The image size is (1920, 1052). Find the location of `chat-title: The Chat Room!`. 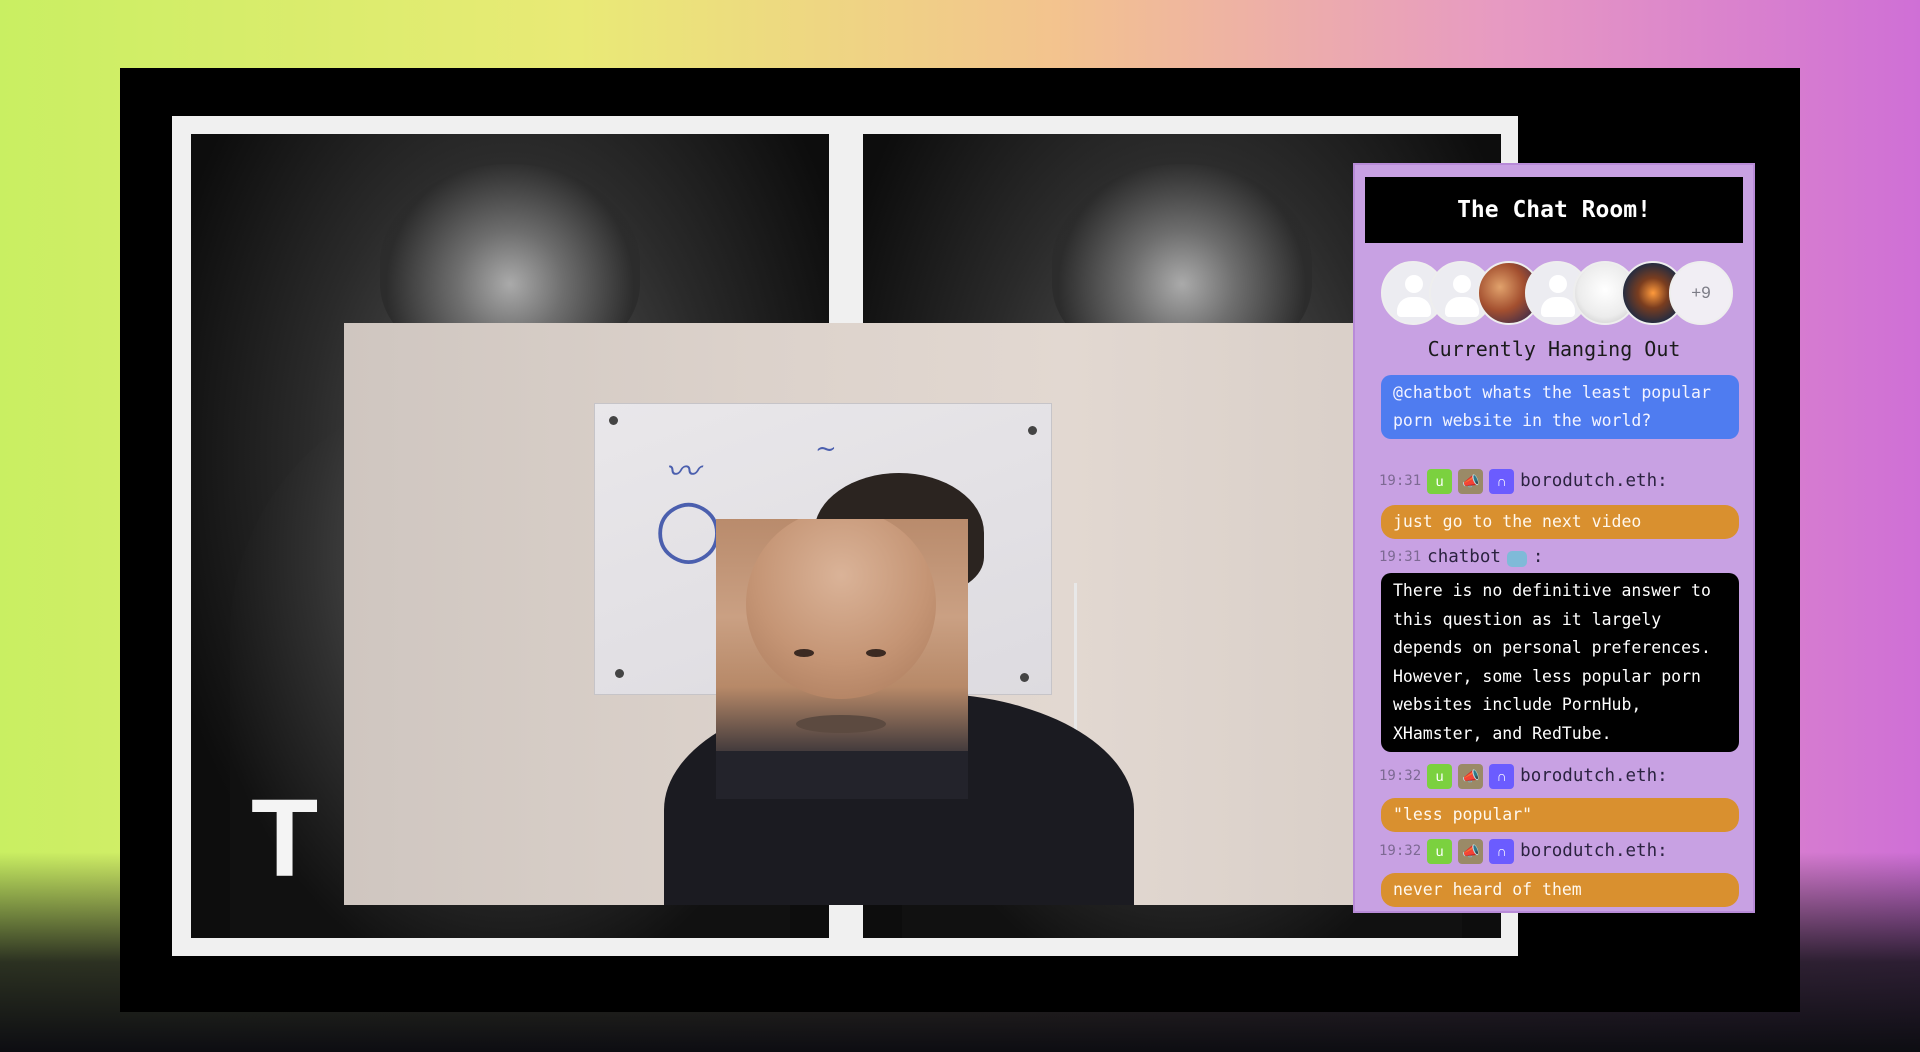

chat-title: The Chat Room! is located at coordinates (1554, 210).